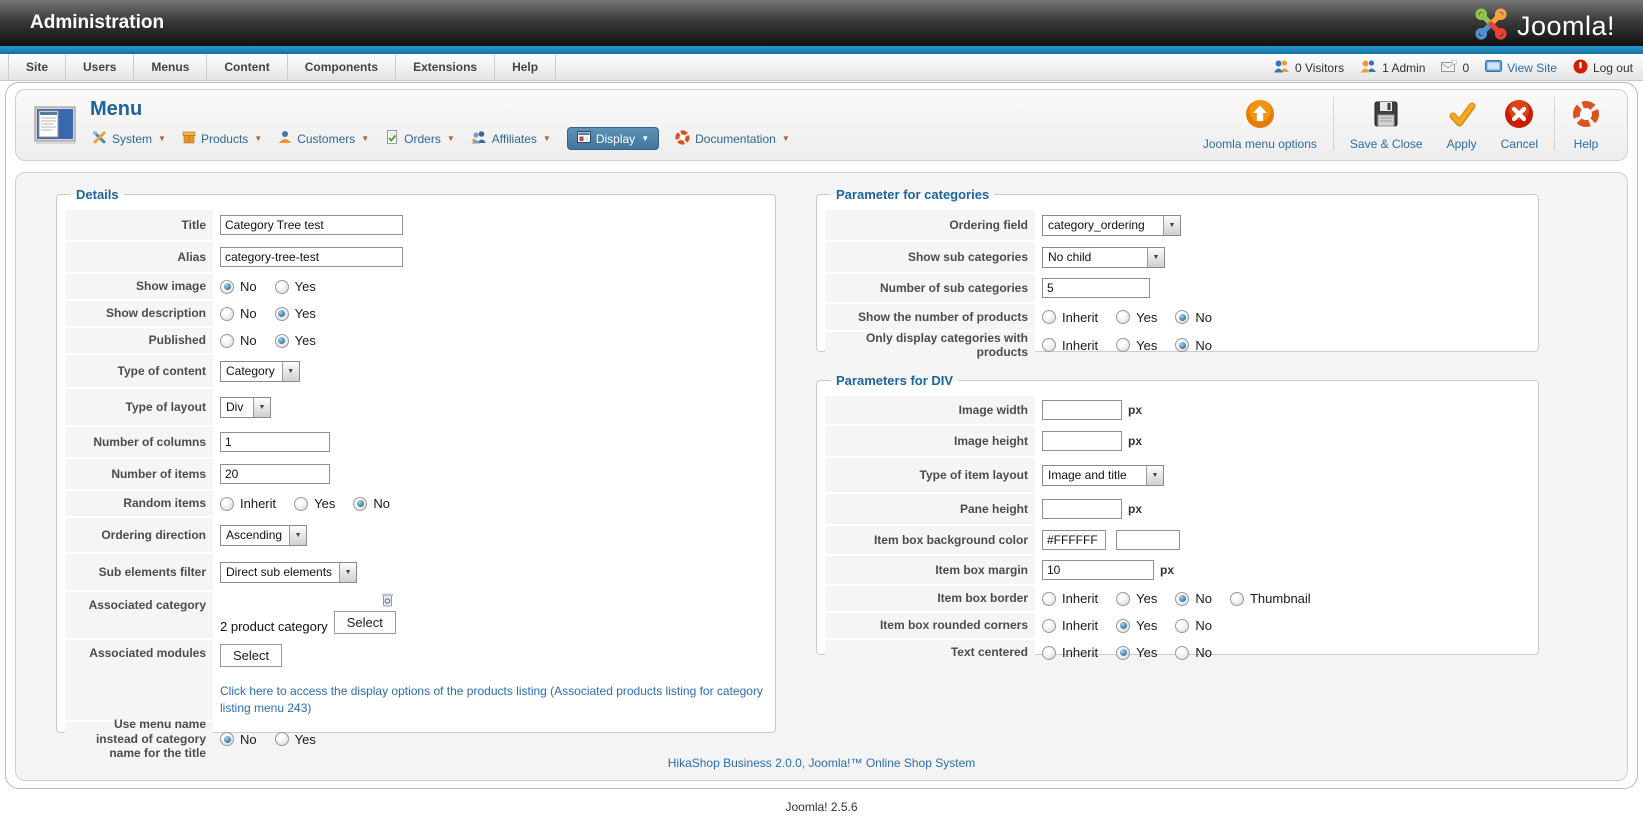 The width and height of the screenshot is (1643, 820). What do you see at coordinates (930, 441) in the screenshot?
I see `image-height-label: Image height` at bounding box center [930, 441].